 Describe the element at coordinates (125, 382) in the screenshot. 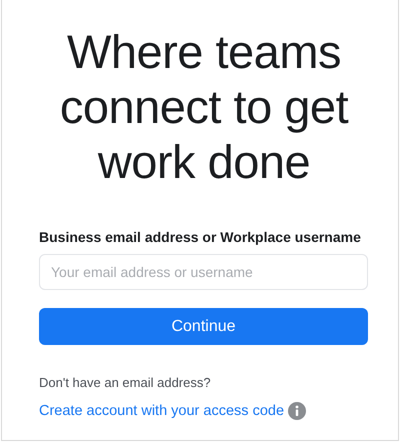

I see `prompt-text: Don't have an email address?` at that location.